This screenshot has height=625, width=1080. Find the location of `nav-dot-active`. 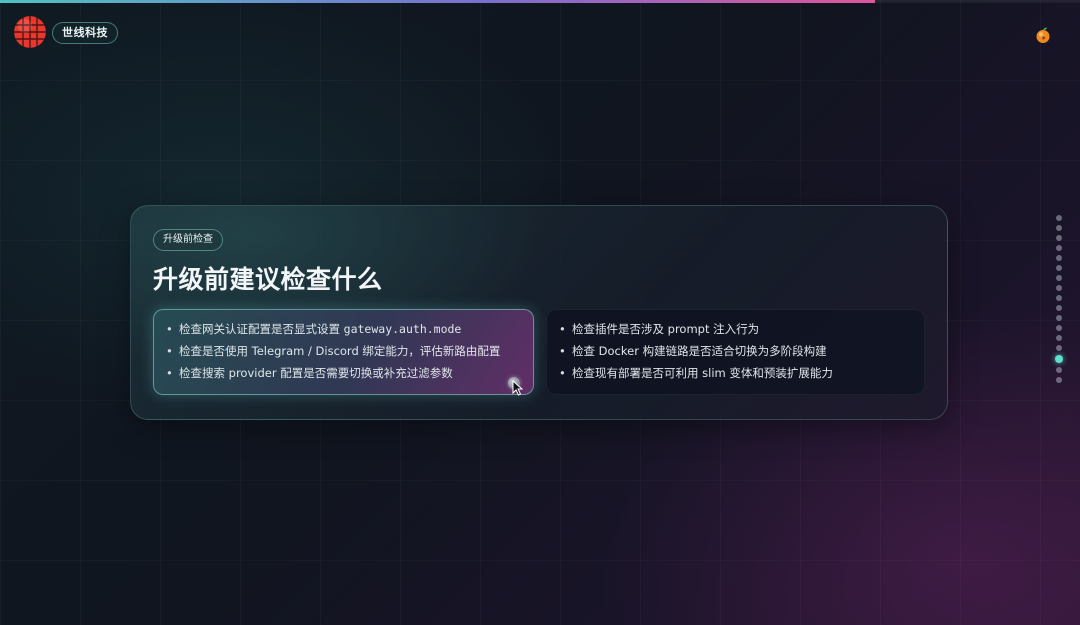

nav-dot-active is located at coordinates (1059, 359).